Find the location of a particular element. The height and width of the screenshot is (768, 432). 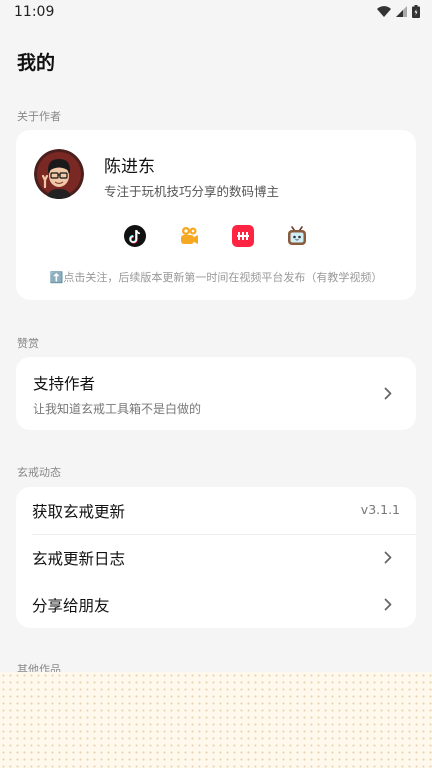

donate-section-label: 赞赏 is located at coordinates (28, 343).